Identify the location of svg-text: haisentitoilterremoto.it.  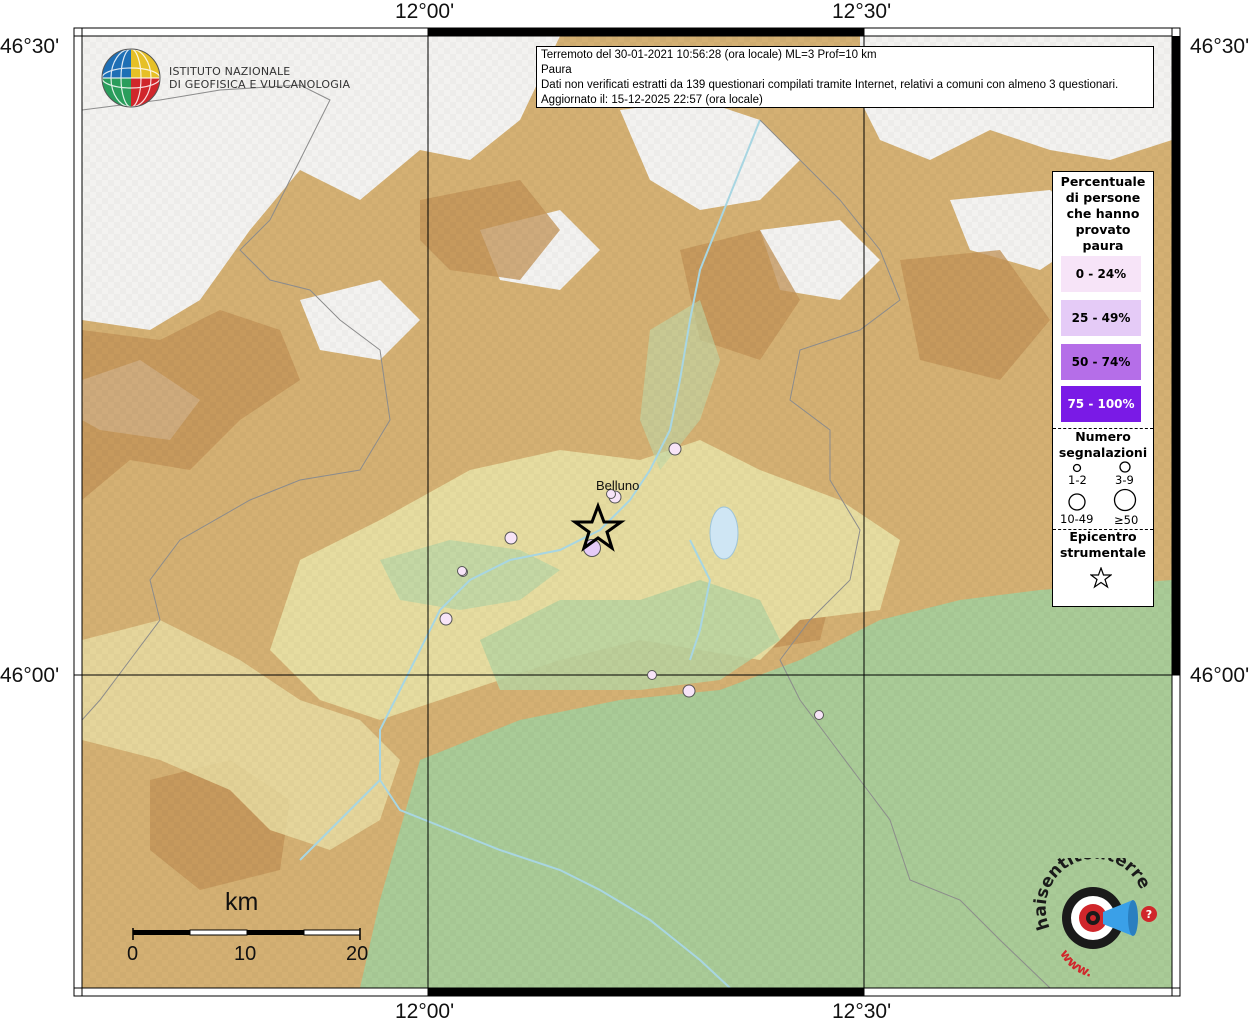
(1092, 895).